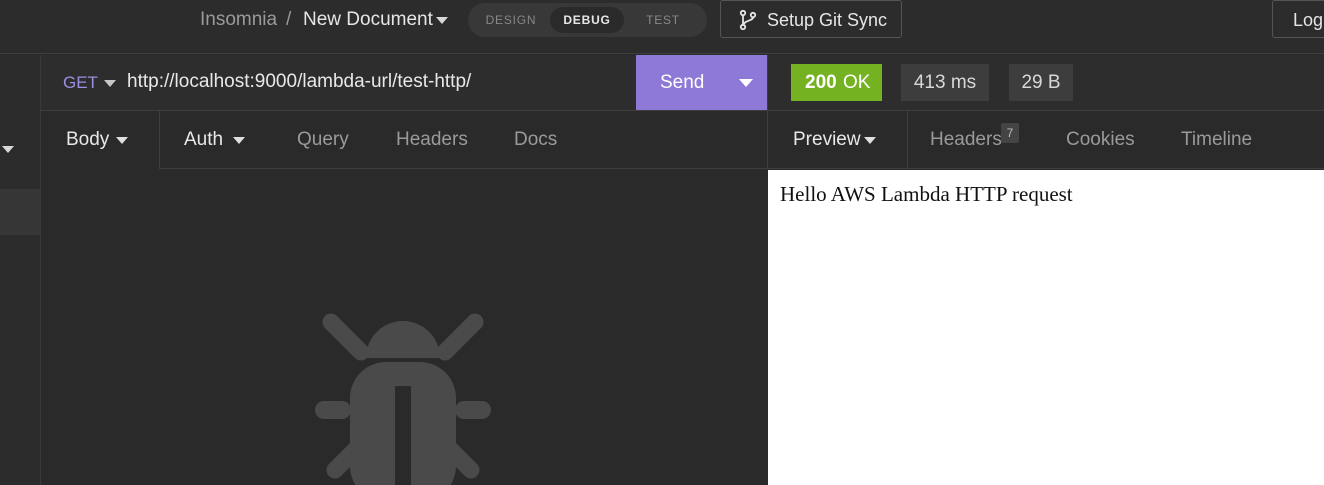  Describe the element at coordinates (432, 140) in the screenshot. I see `tab-headers: Headers` at that location.